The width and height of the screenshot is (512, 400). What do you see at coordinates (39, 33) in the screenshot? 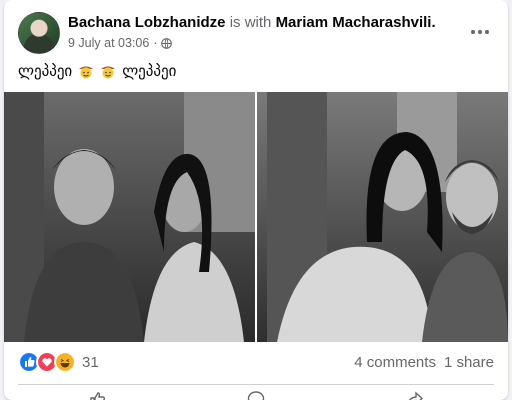
I see `author-avatar` at bounding box center [39, 33].